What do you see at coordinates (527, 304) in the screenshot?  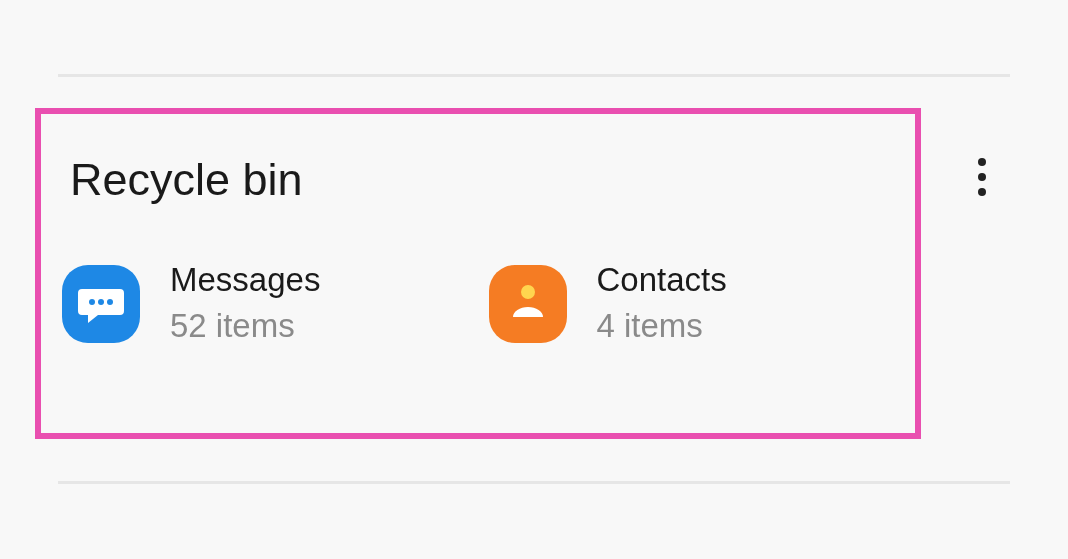 I see `person-icon` at bounding box center [527, 304].